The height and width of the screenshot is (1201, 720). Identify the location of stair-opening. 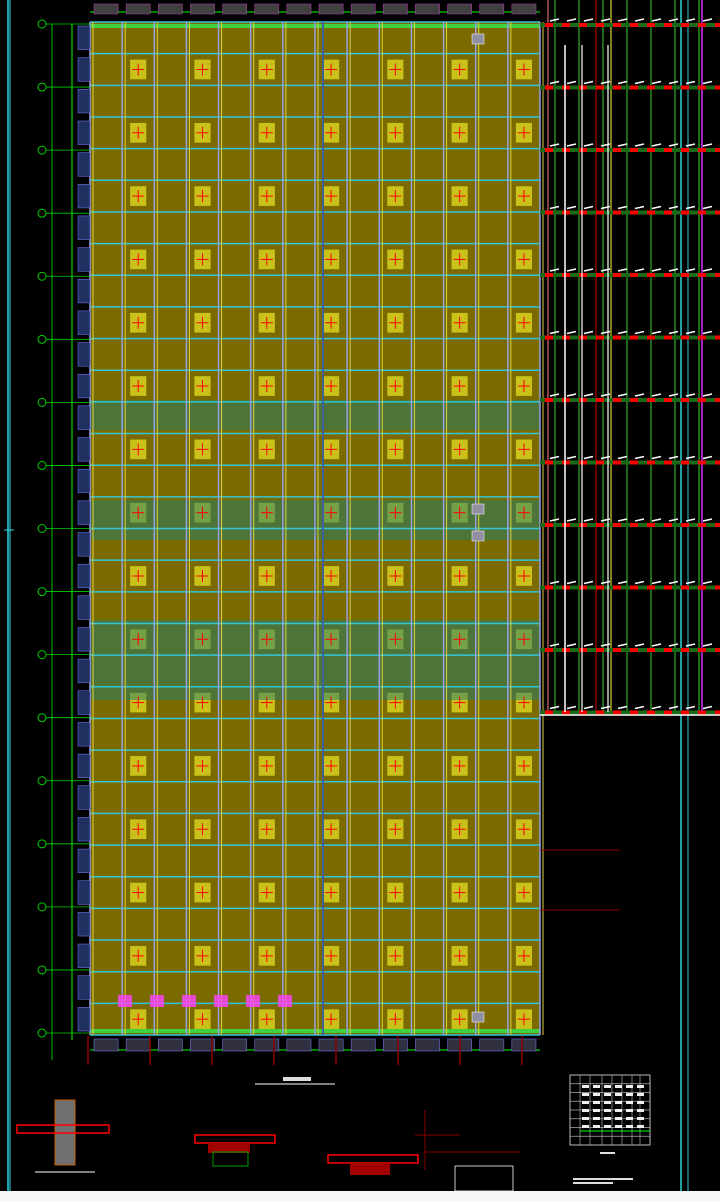
(478, 536).